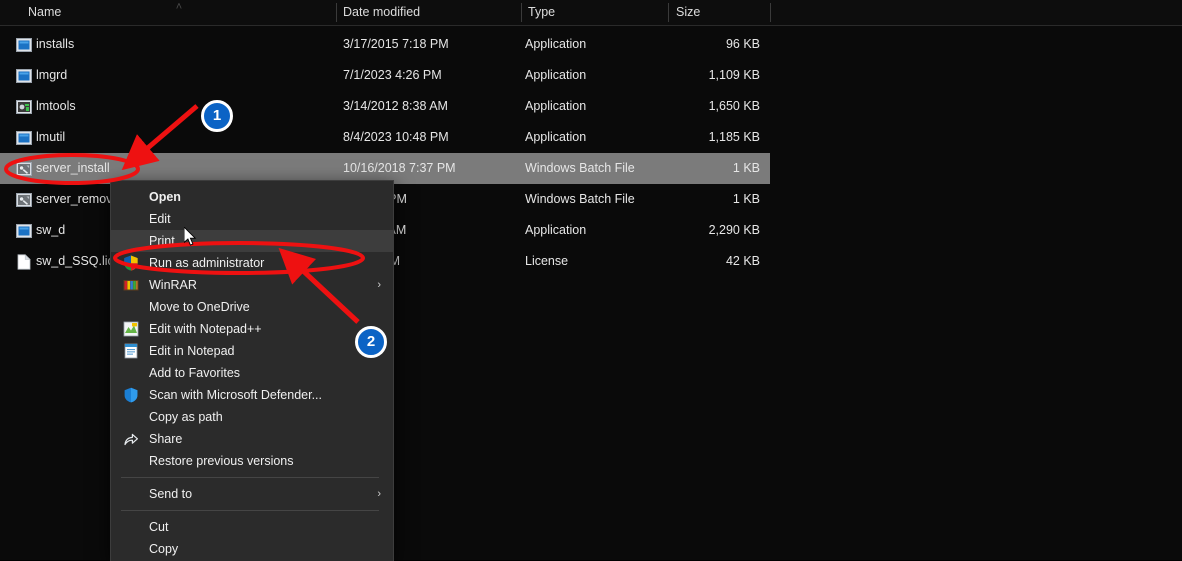 Image resolution: width=1182 pixels, height=561 pixels. I want to click on column-header-name: Name, so click(44, 12).